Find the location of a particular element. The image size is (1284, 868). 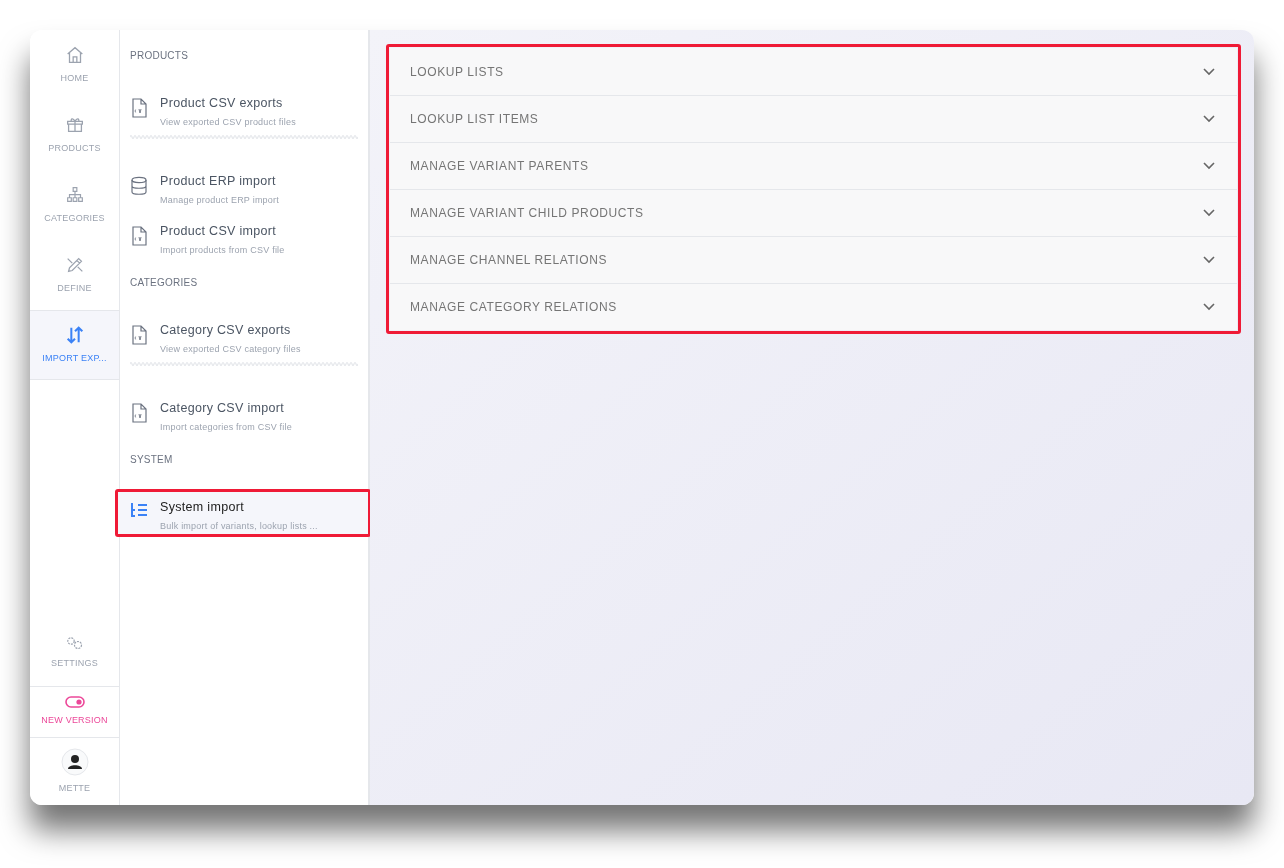

database-icon is located at coordinates (139, 186).